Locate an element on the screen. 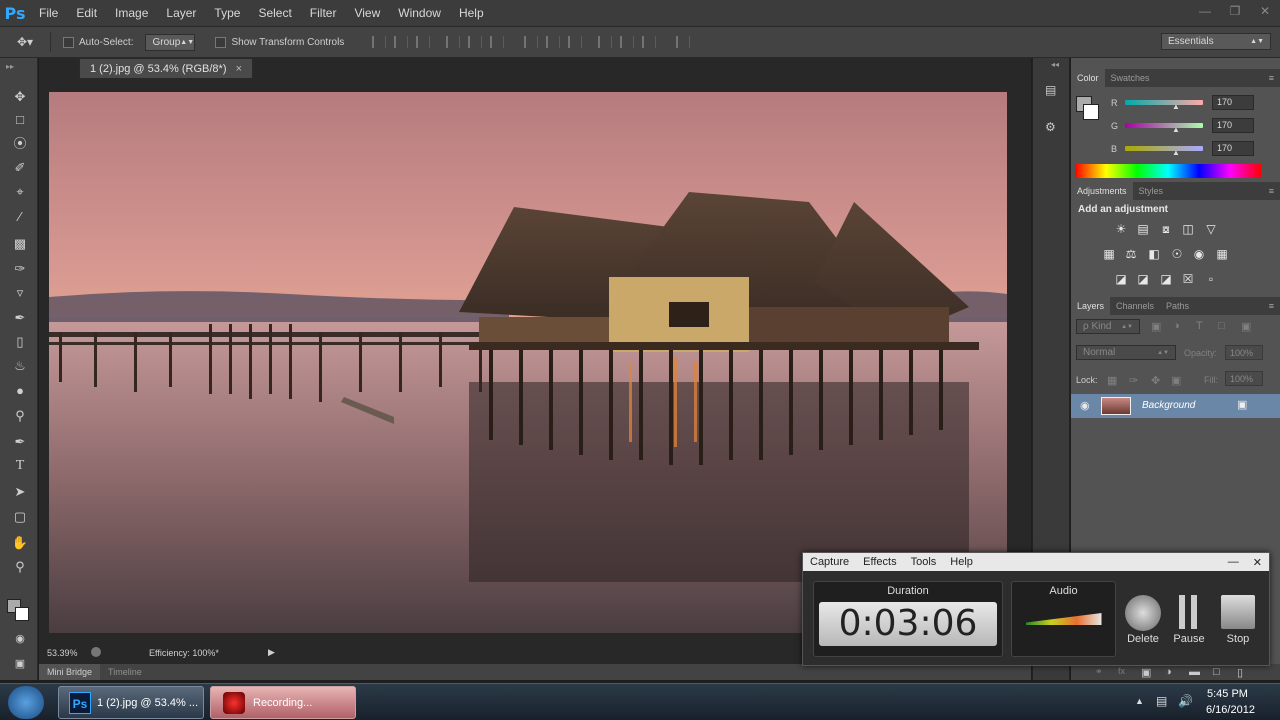 The height and width of the screenshot is (720, 1280). delete-label: Delete is located at coordinates (1143, 639).